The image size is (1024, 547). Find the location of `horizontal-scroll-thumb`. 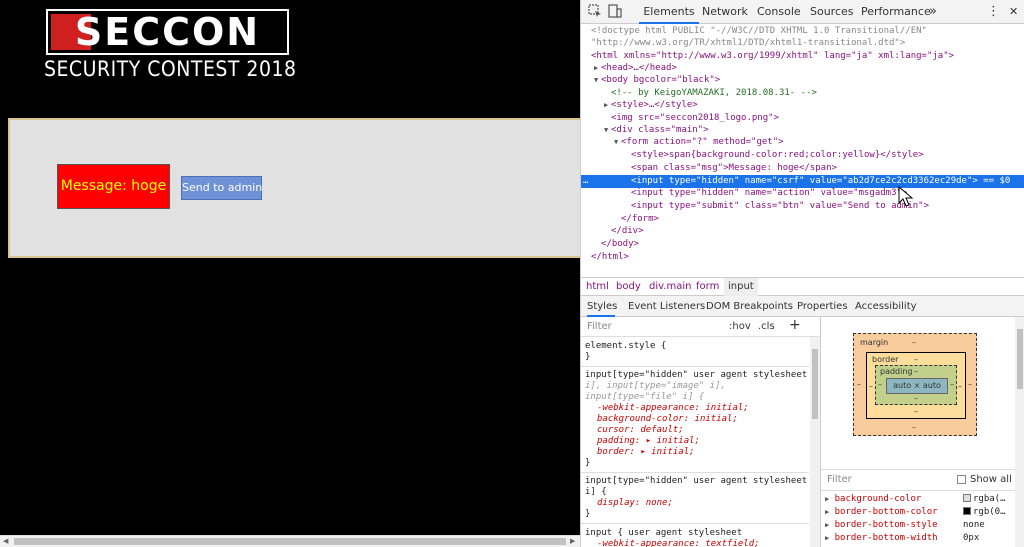

horizontal-scroll-thumb is located at coordinates (290, 541).